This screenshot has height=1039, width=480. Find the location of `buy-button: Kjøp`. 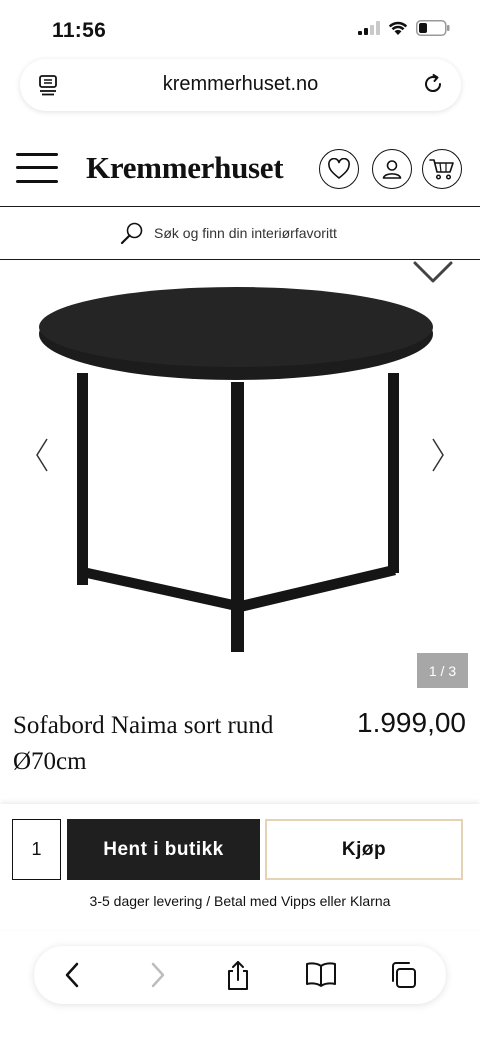

buy-button: Kjøp is located at coordinates (364, 849).